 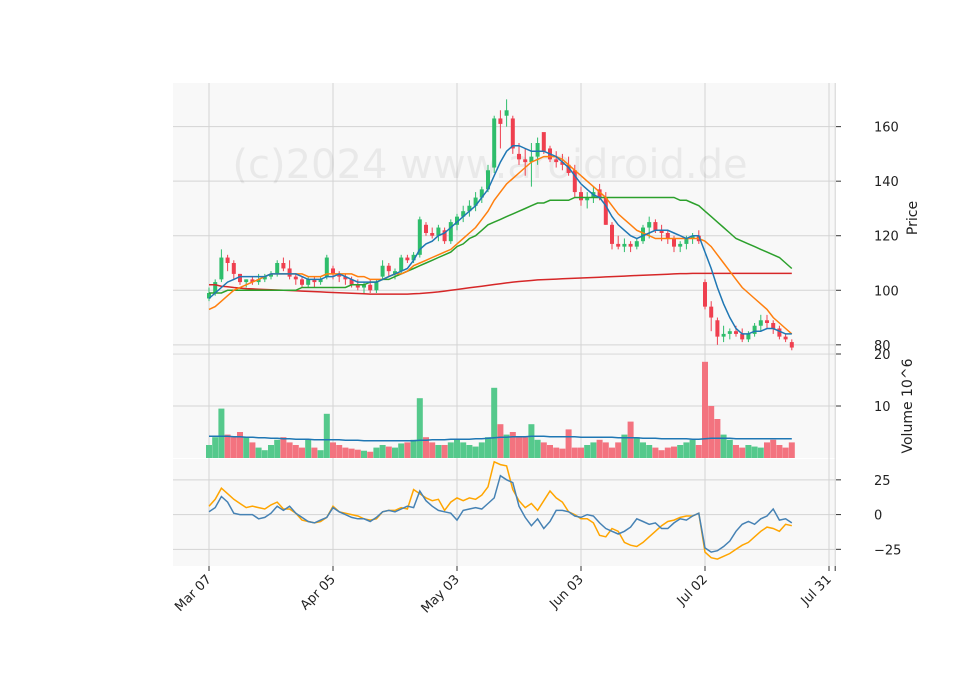 I want to click on volume-tick-label: 20, so click(x=882, y=355).